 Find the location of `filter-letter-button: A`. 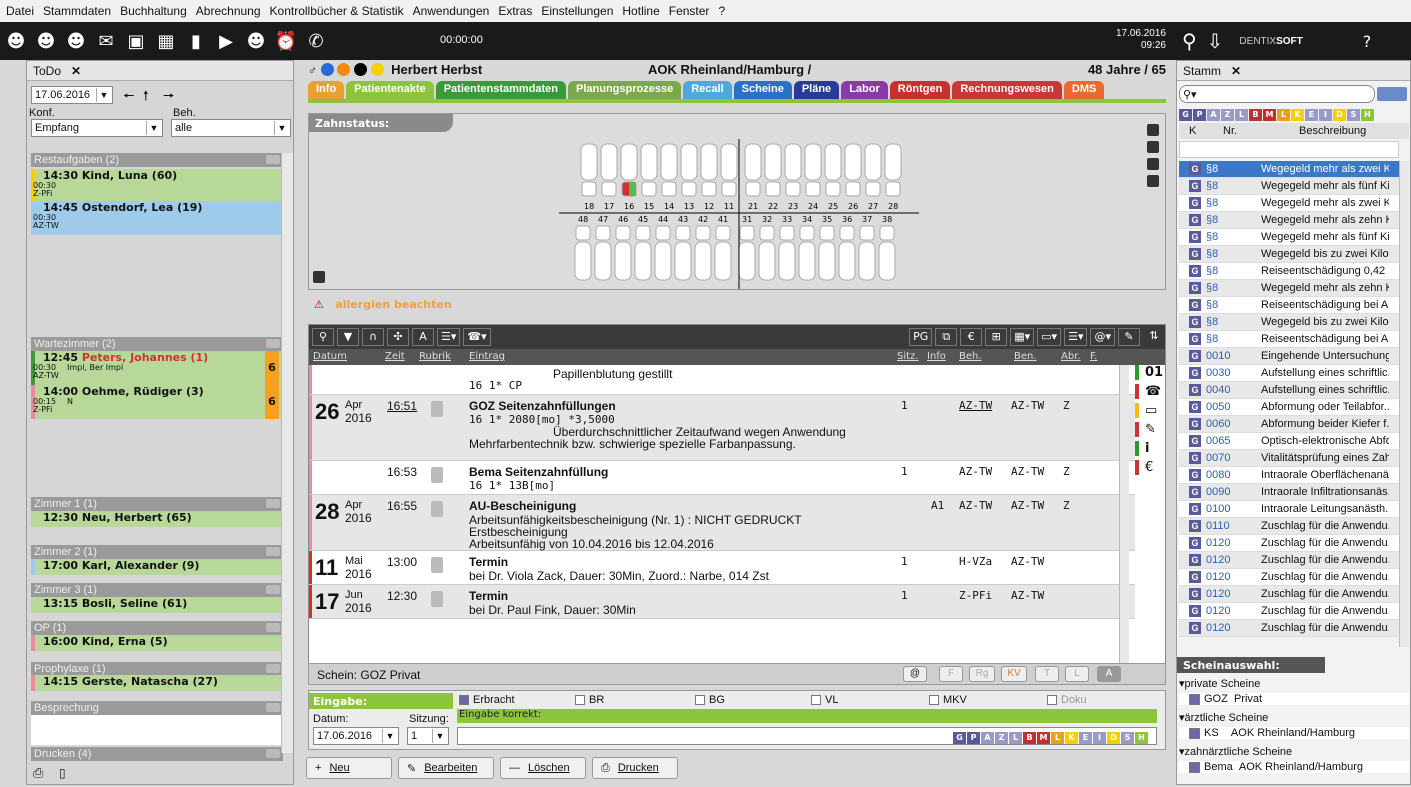

filter-letter-button: A is located at coordinates (987, 738).